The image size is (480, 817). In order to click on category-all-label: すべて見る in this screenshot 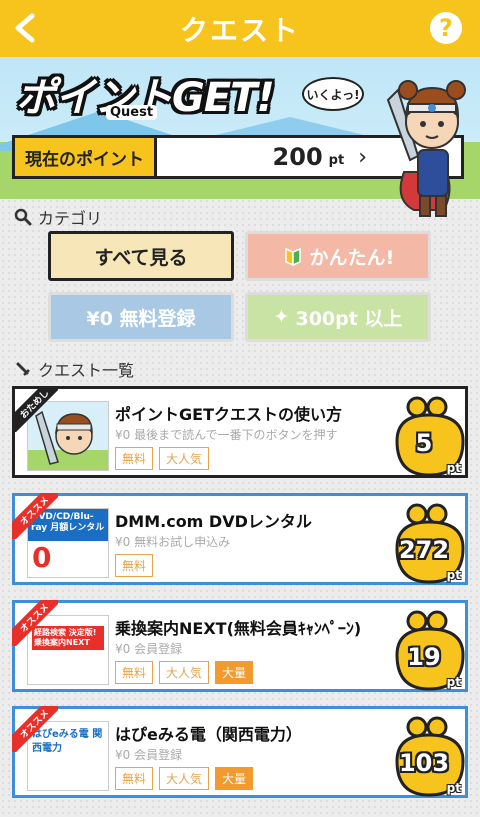, I will do `click(141, 257)`.